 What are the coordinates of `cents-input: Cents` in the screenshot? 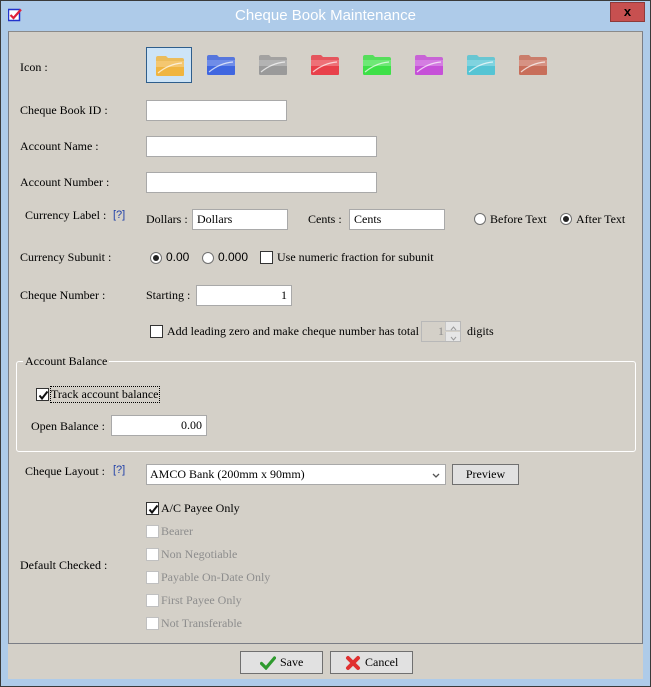 It's located at (397, 219).